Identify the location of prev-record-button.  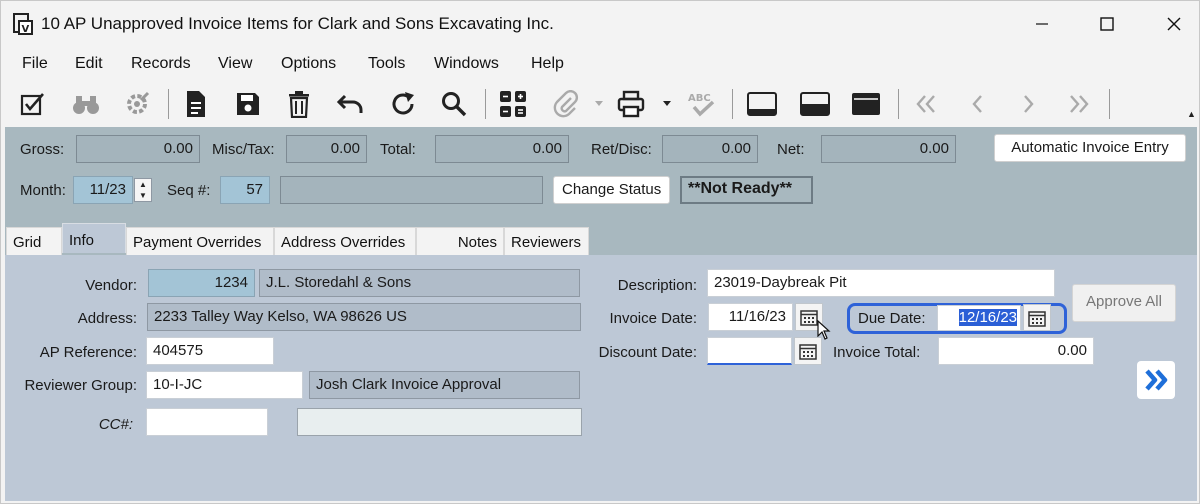
(978, 104).